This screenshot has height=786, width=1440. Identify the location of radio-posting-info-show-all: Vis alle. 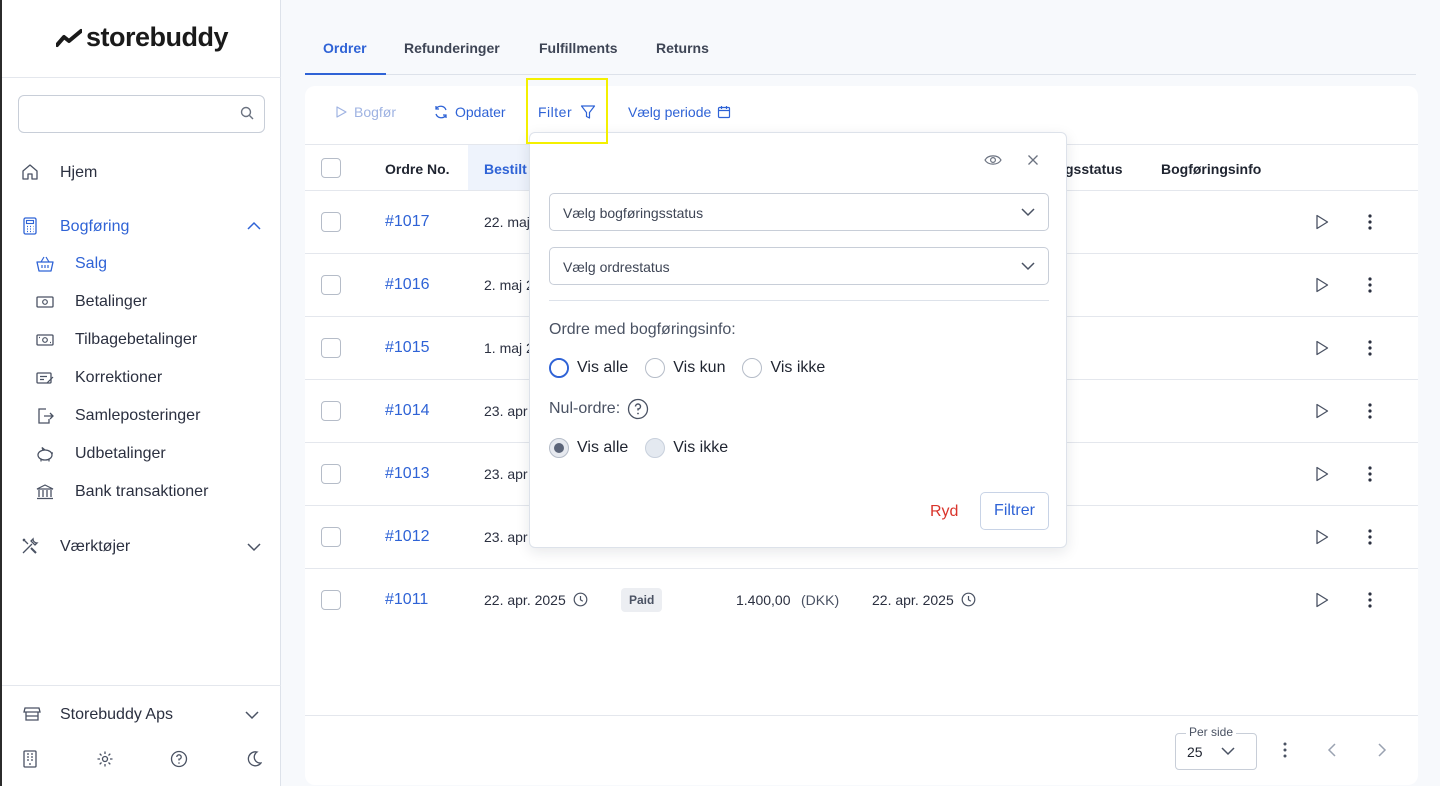
(588, 368).